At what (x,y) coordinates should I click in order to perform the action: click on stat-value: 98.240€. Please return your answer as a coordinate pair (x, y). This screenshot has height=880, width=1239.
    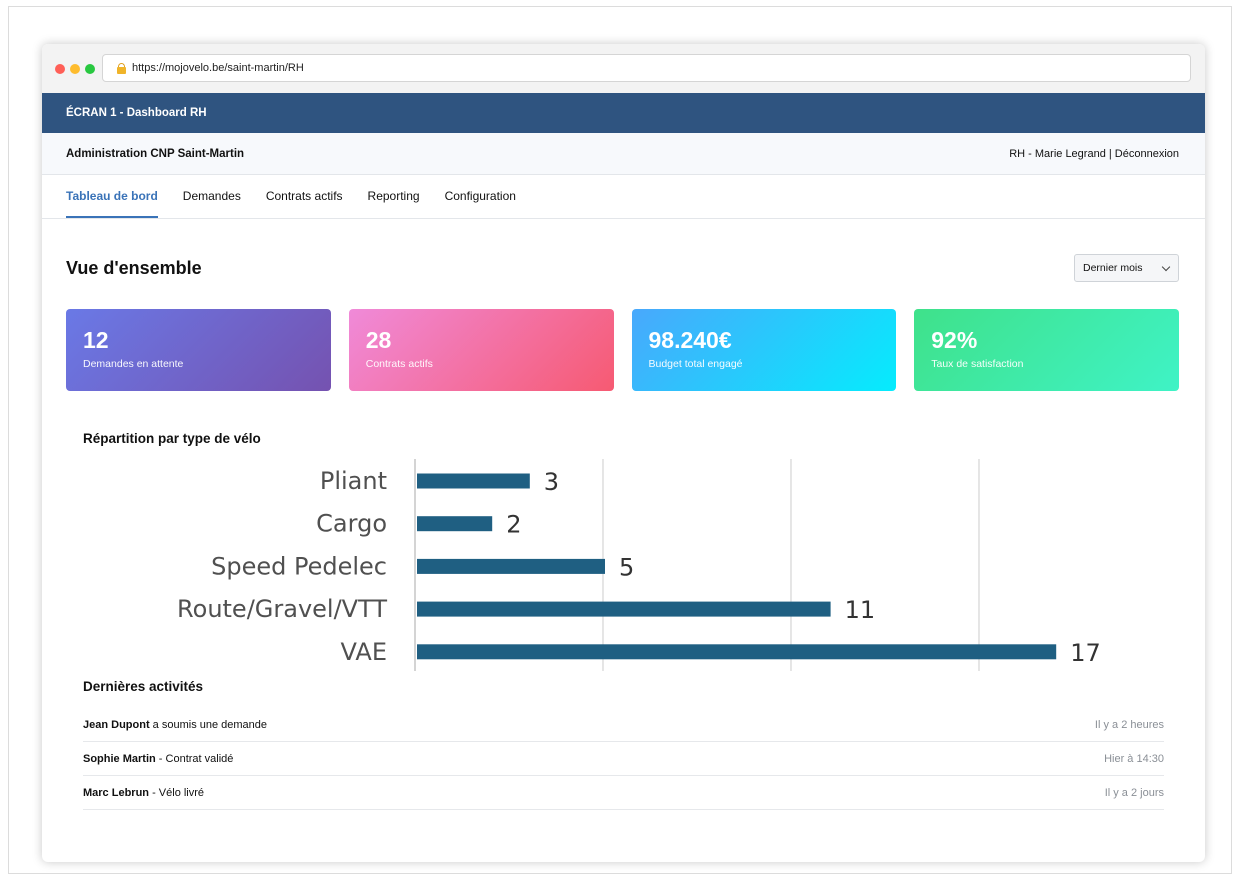
    Looking at the image, I should click on (690, 340).